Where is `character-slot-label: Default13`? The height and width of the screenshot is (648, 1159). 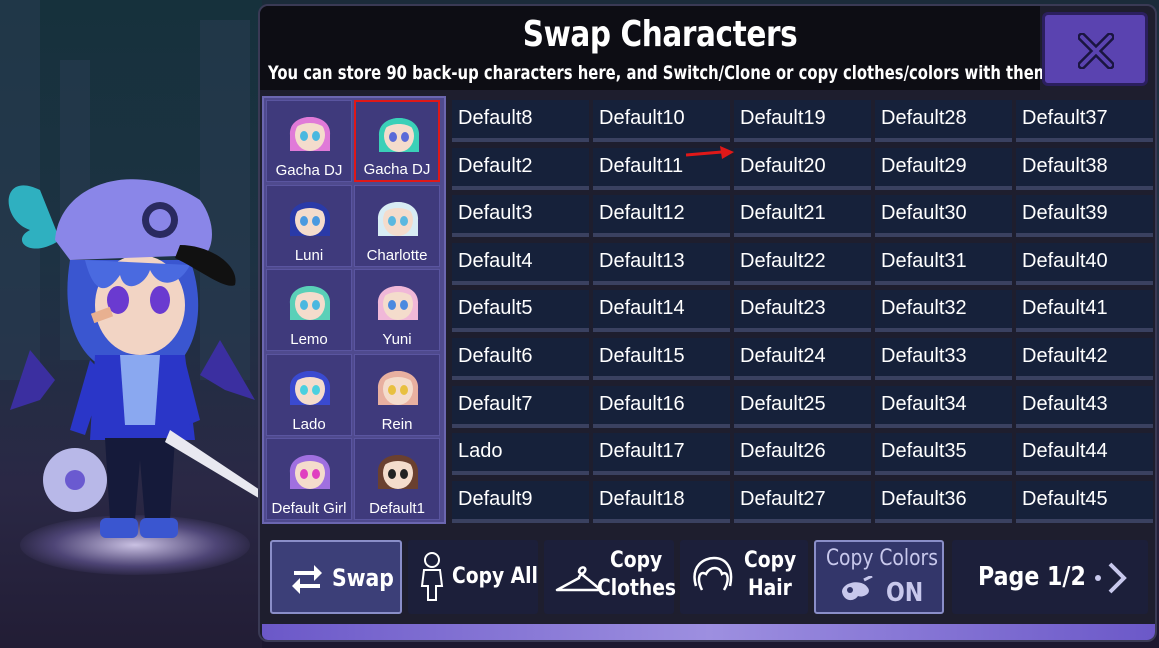
character-slot-label: Default13 is located at coordinates (642, 260).